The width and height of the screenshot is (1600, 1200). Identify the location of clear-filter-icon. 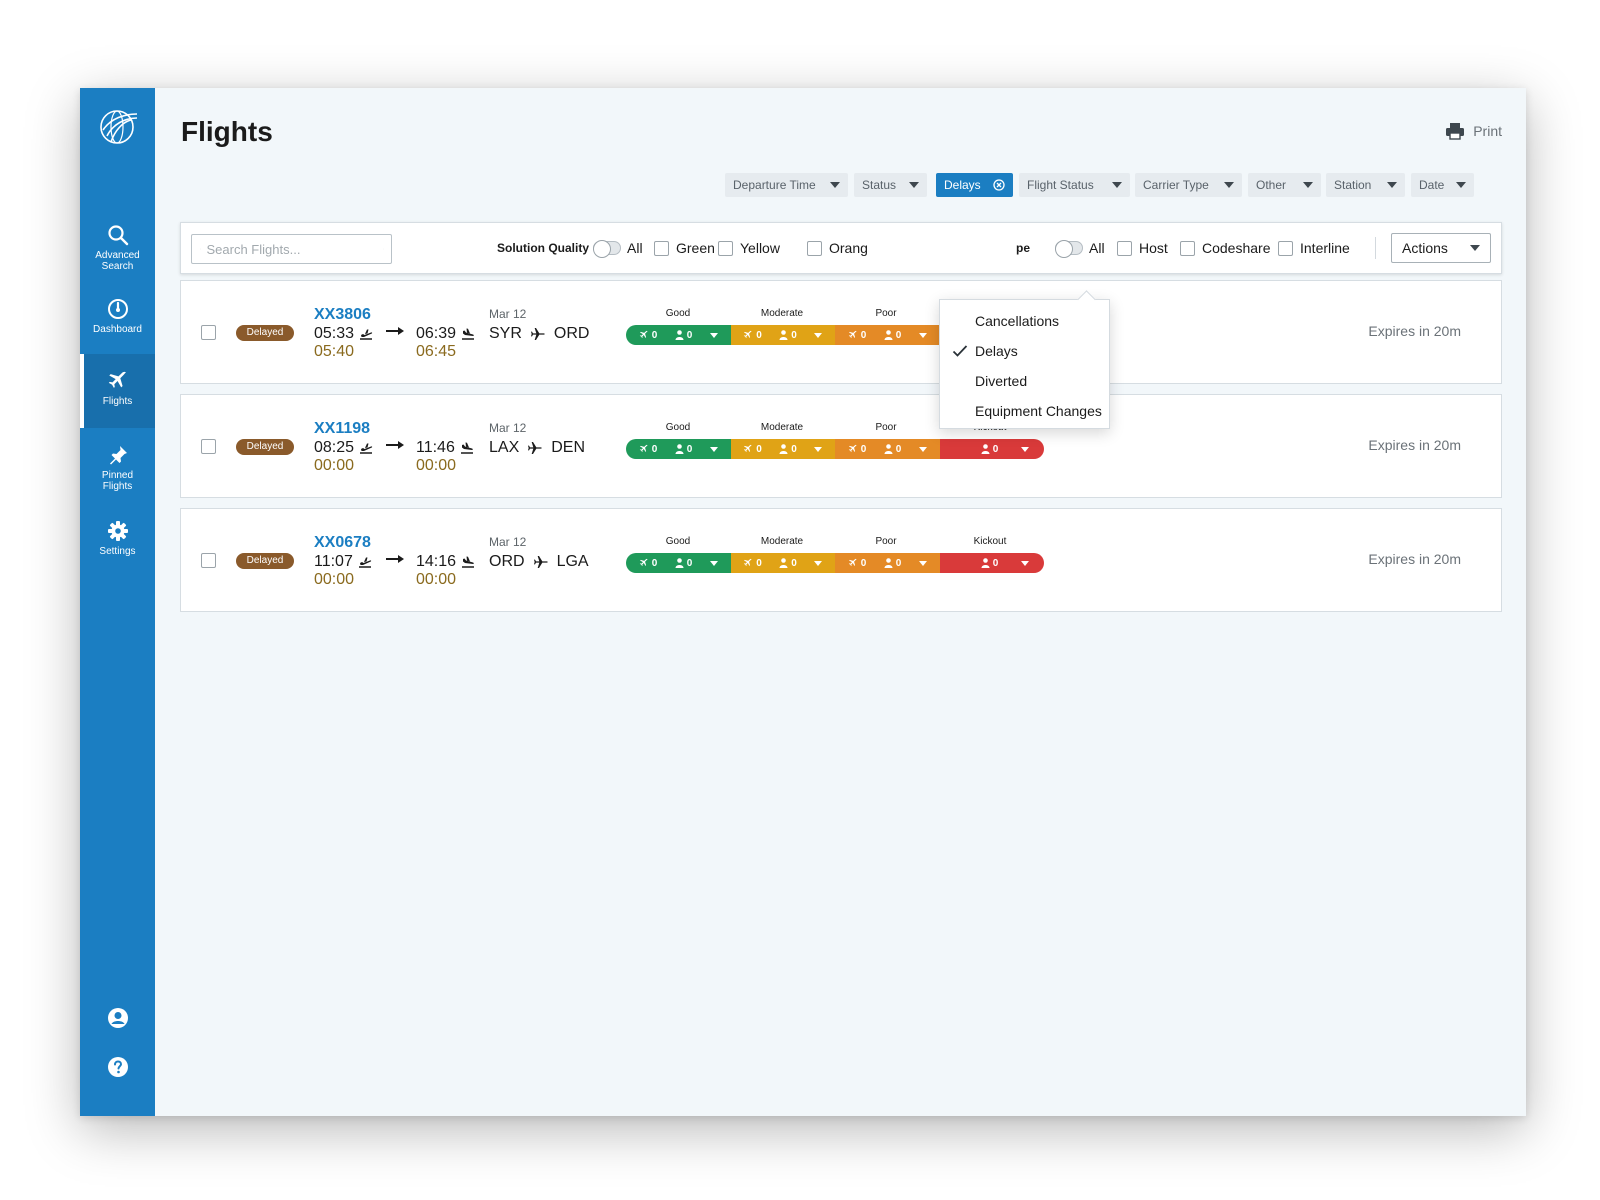
(999, 185).